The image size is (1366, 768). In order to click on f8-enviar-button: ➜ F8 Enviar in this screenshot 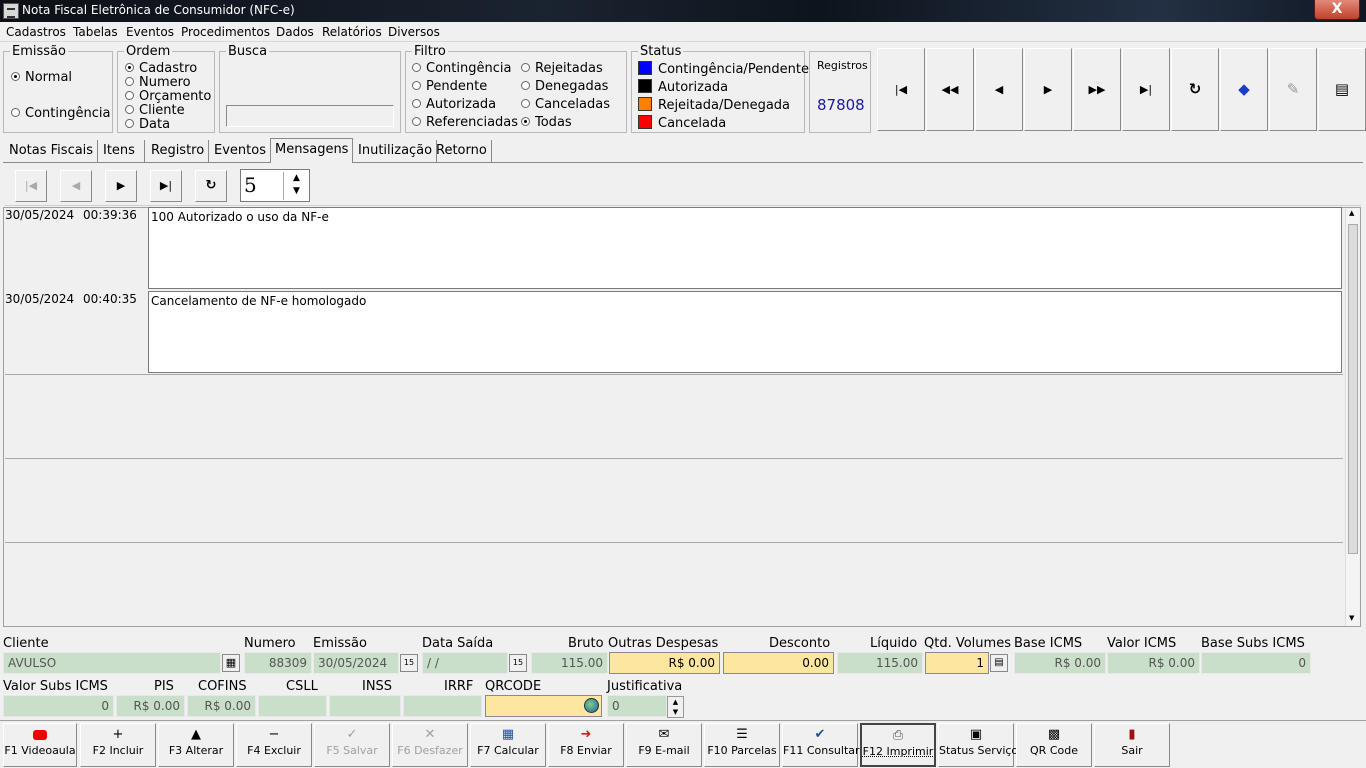, I will do `click(586, 745)`.